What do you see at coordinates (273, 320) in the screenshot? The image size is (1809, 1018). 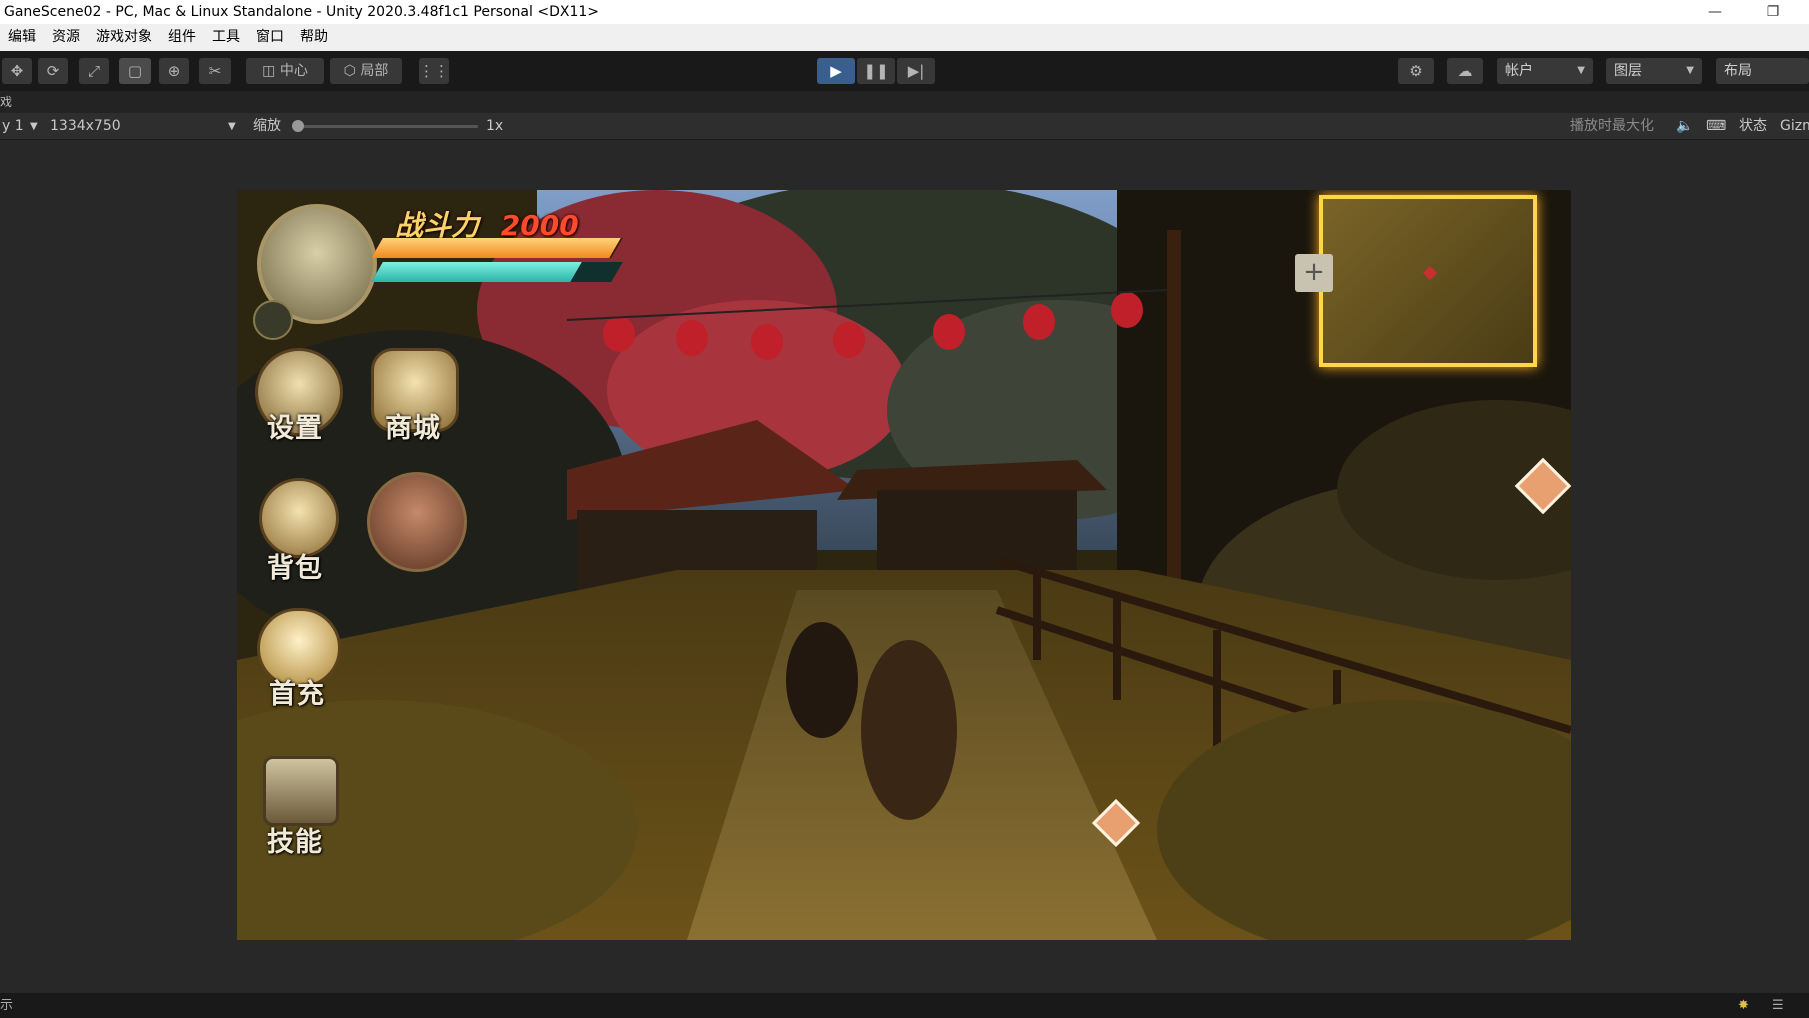 I see `avatar-sub-icon` at bounding box center [273, 320].